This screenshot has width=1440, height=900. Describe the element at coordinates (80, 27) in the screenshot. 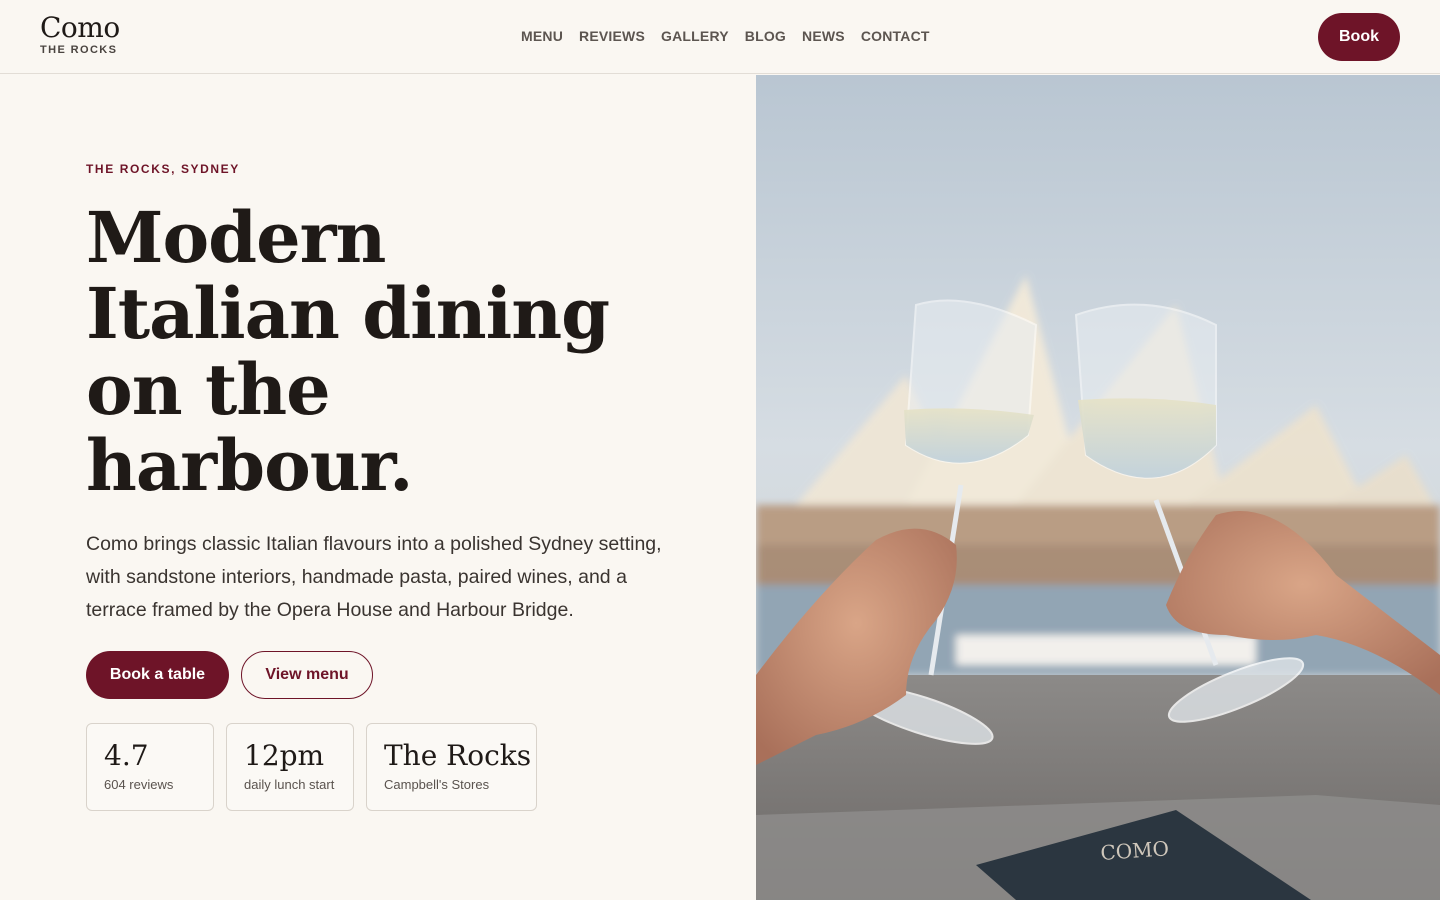

I see `logo-wordmark: Como` at that location.